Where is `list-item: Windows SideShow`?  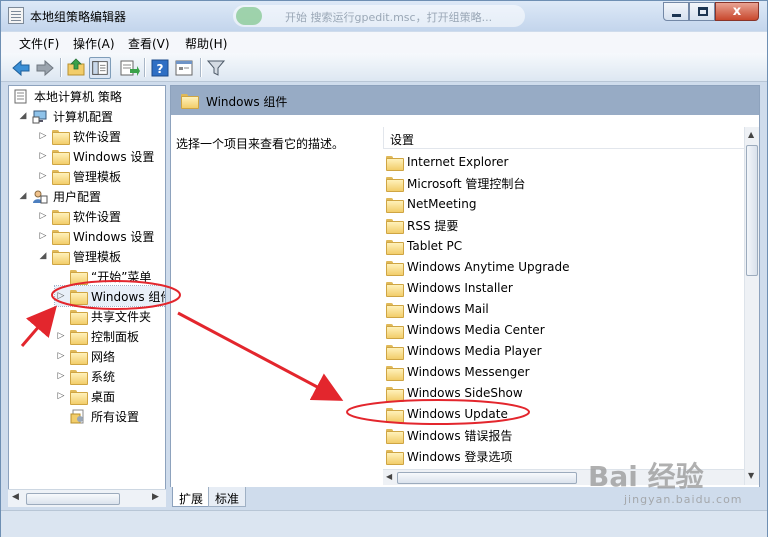
list-item: Windows SideShow is located at coordinates (454, 393).